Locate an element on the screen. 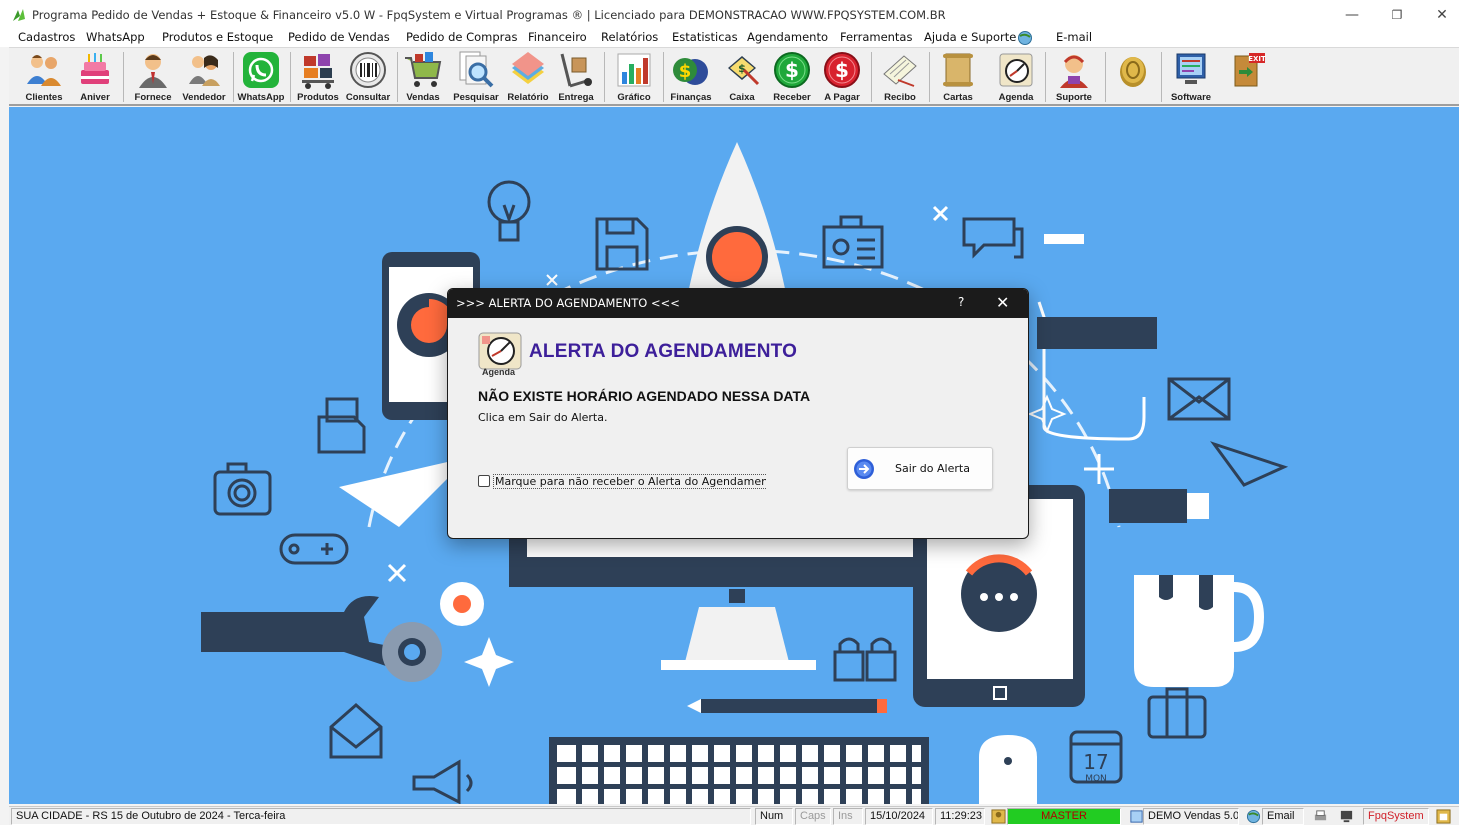 The height and width of the screenshot is (825, 1459). toolbar-whatsapp-button: WhatsApp is located at coordinates (261, 77).